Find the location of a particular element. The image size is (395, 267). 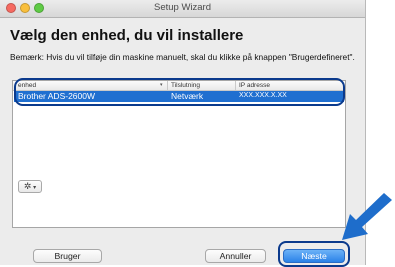

next-button: Næste is located at coordinates (314, 256).